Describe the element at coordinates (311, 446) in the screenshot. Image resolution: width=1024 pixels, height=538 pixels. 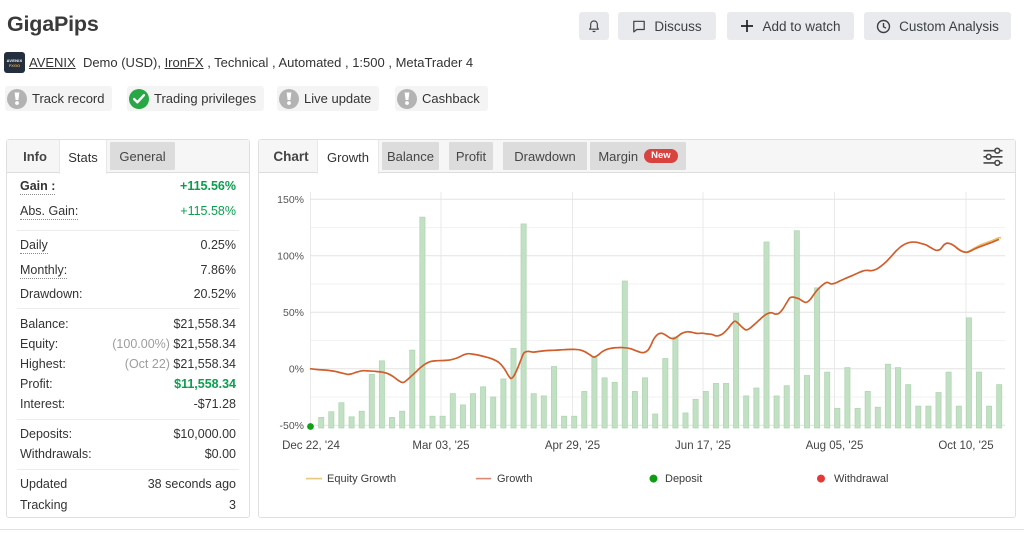
I see `svg-text: Dec 22, '24` at that location.